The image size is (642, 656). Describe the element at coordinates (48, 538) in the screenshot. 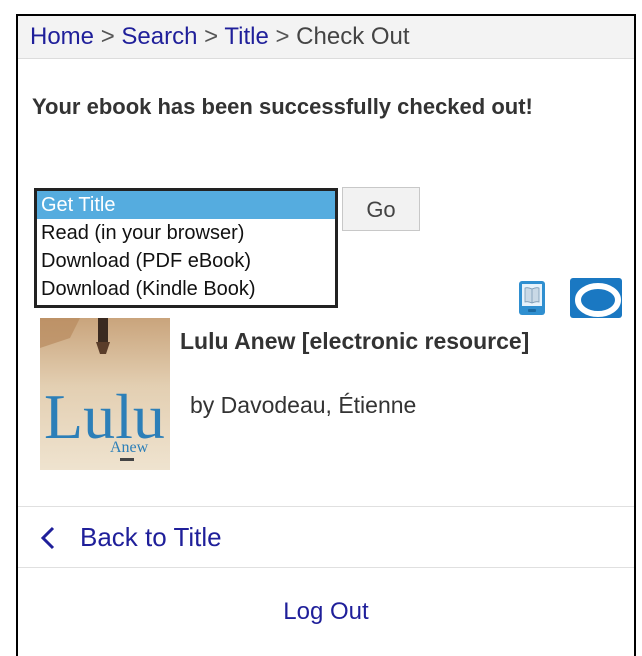

I see `chevron-left-icon` at that location.